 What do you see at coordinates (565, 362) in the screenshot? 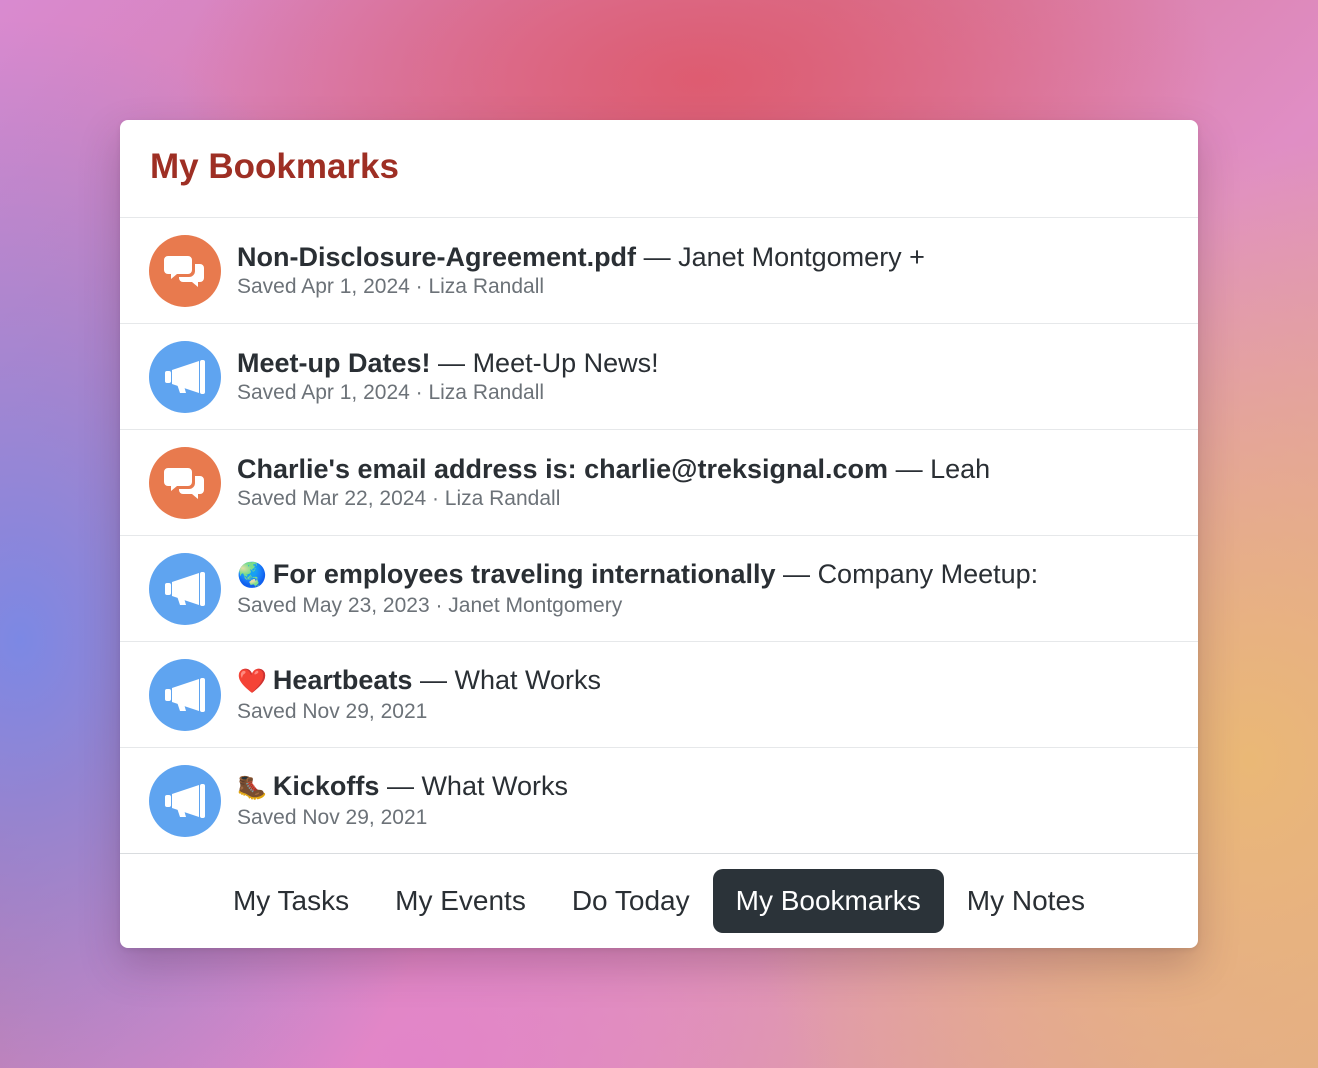
I see `bookmark-source: Meet-Up News!` at bounding box center [565, 362].